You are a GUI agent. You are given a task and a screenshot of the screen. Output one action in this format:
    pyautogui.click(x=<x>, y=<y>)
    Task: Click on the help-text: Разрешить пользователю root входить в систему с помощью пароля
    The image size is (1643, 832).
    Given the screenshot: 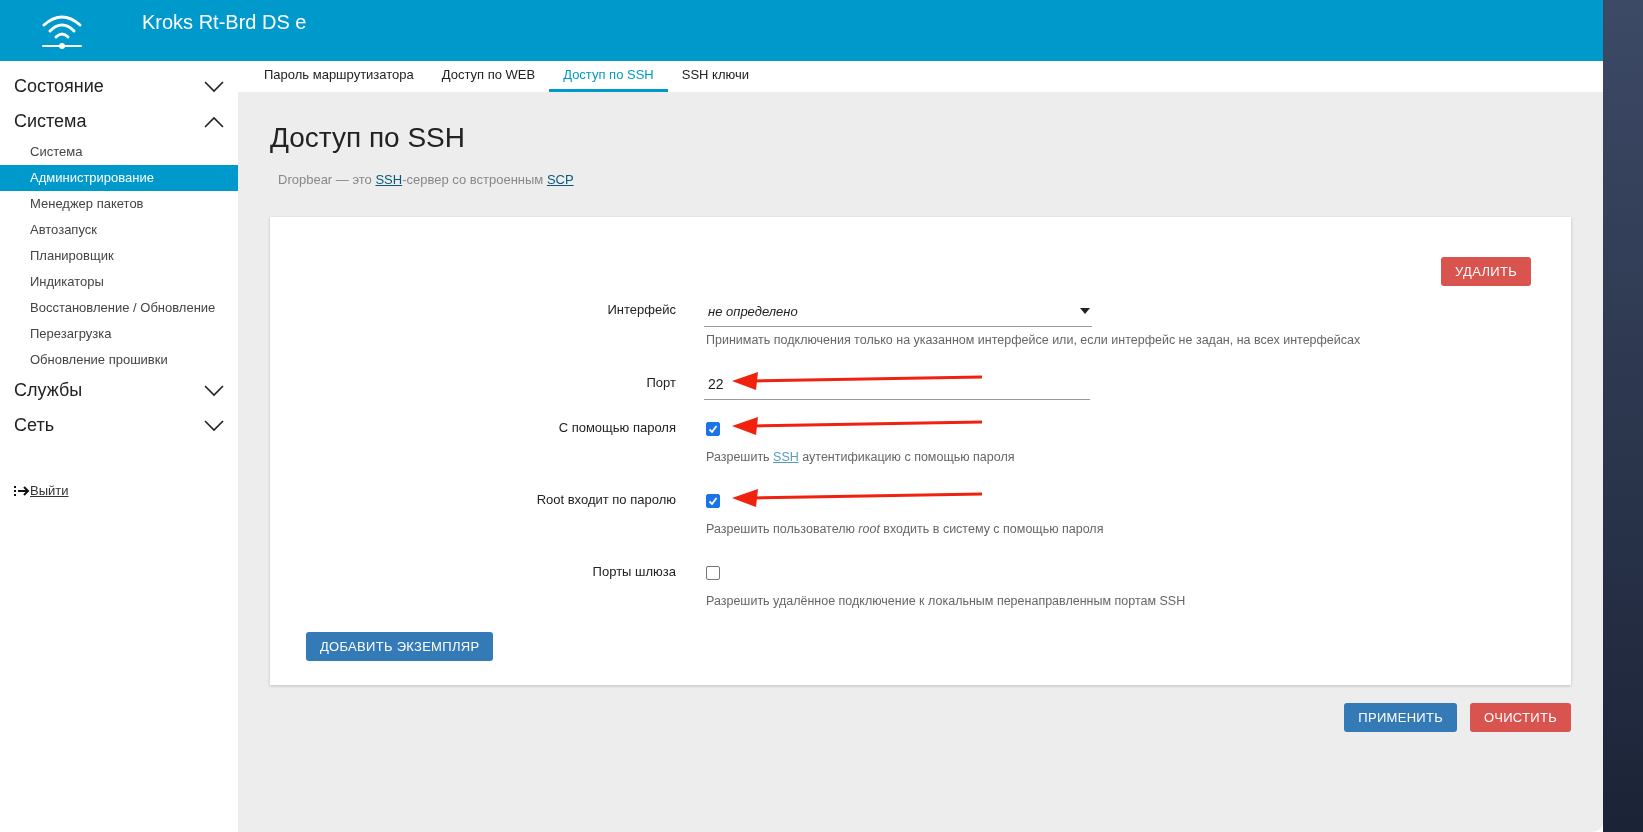 What is the action you would take?
    pyautogui.click(x=905, y=529)
    